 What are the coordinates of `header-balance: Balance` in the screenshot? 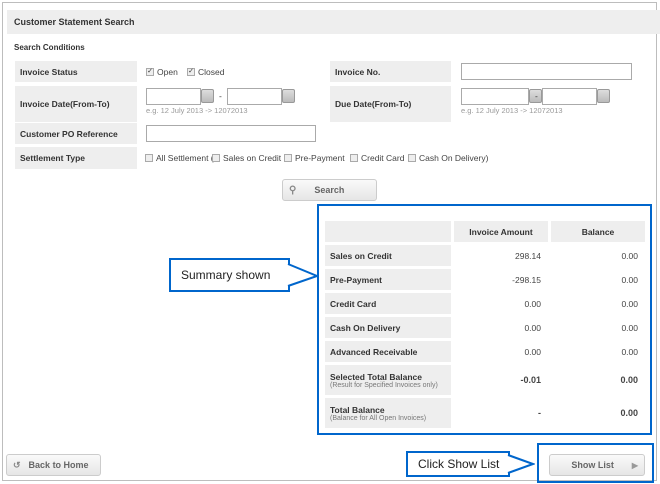 It's located at (598, 231).